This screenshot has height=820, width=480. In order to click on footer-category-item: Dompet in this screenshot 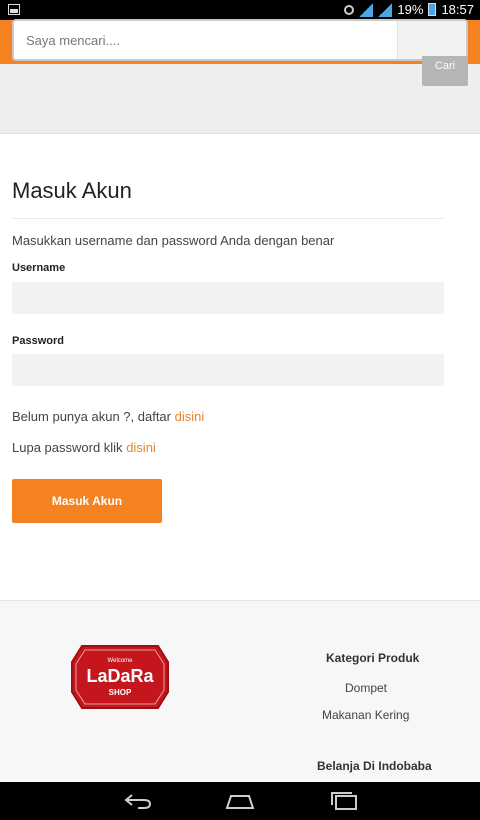, I will do `click(366, 688)`.